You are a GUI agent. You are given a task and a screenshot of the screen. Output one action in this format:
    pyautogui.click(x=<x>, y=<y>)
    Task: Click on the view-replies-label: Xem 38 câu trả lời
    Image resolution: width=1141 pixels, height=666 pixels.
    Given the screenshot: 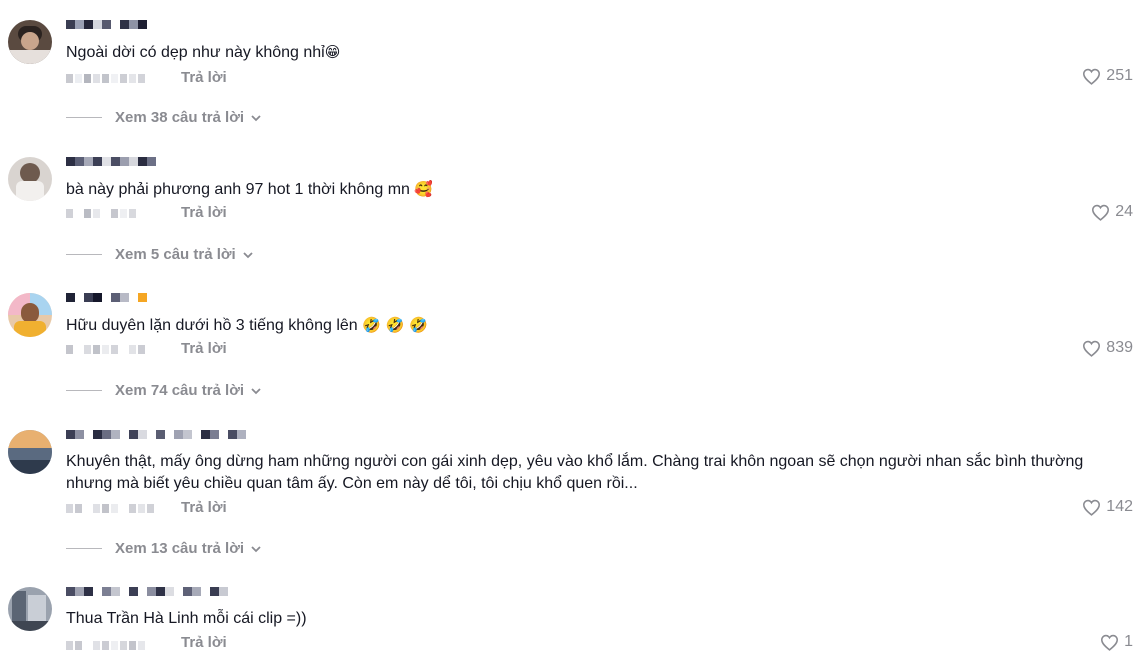 What is the action you would take?
    pyautogui.click(x=180, y=117)
    